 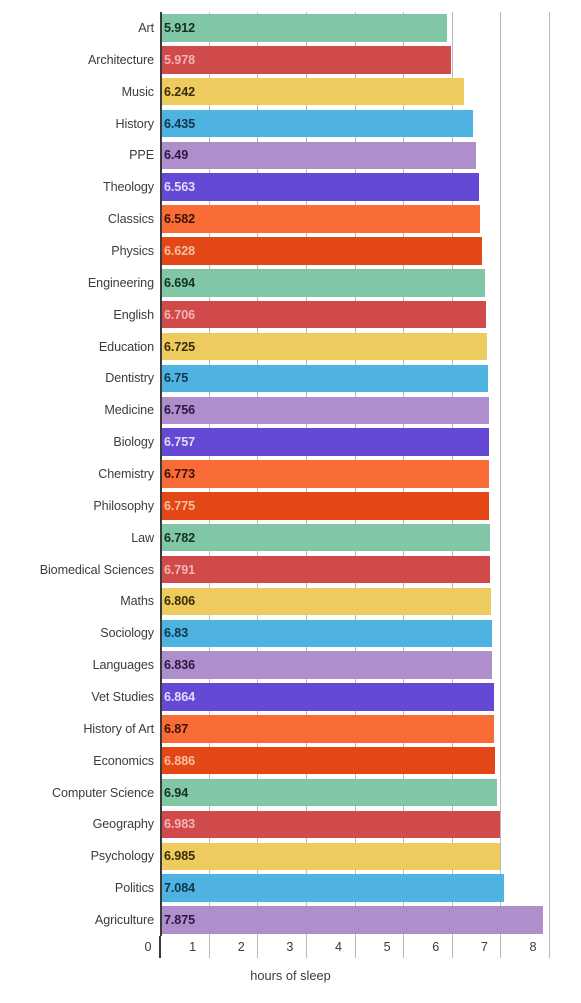 What do you see at coordinates (290, 975) in the screenshot?
I see `x-axis-title: hours of sleep` at bounding box center [290, 975].